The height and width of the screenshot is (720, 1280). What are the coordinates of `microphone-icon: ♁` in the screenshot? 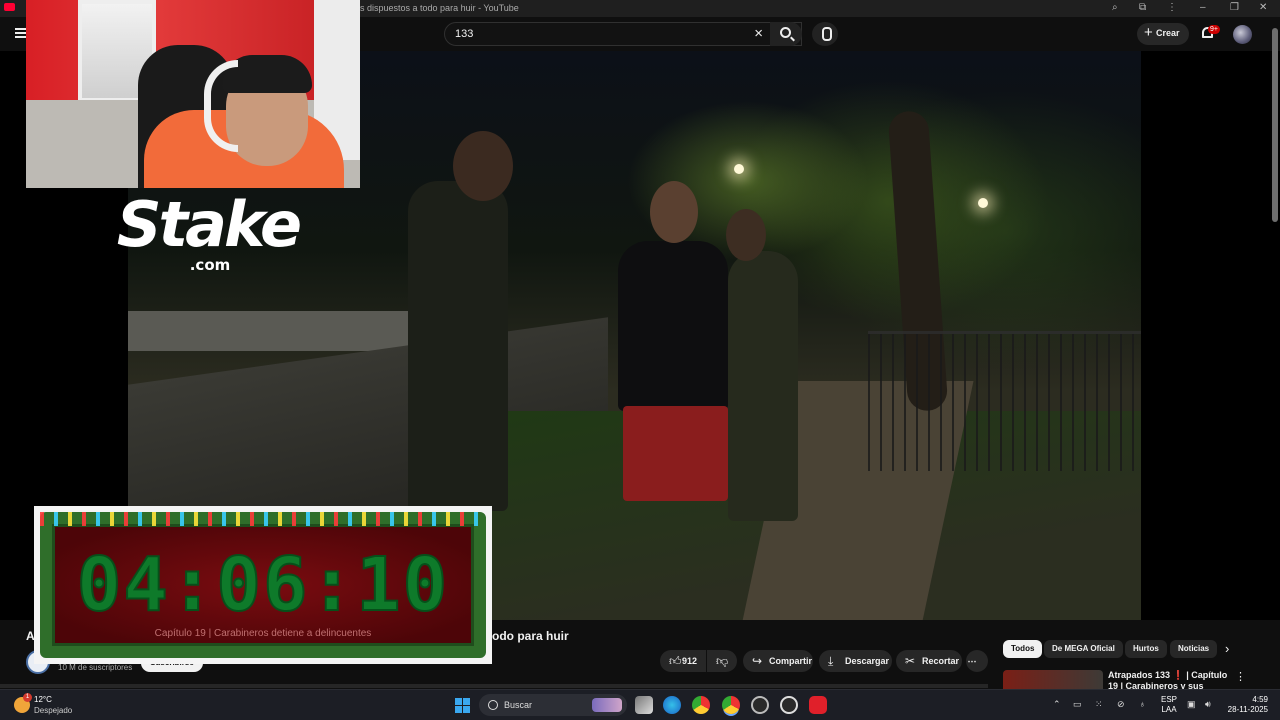 It's located at (1142, 704).